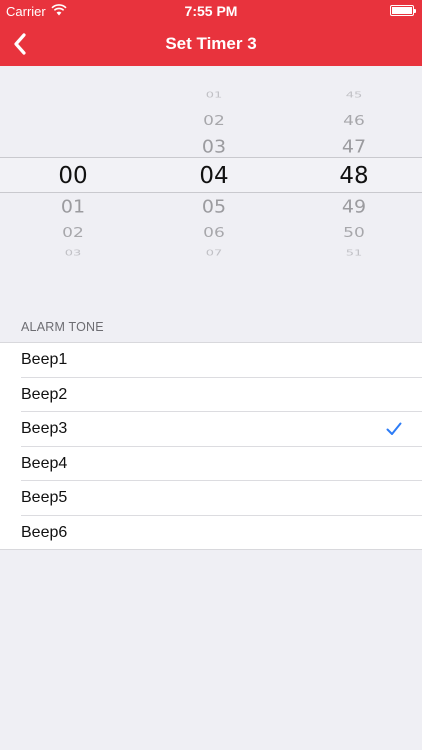 The width and height of the screenshot is (422, 750). I want to click on checkmark-icon, so click(394, 428).